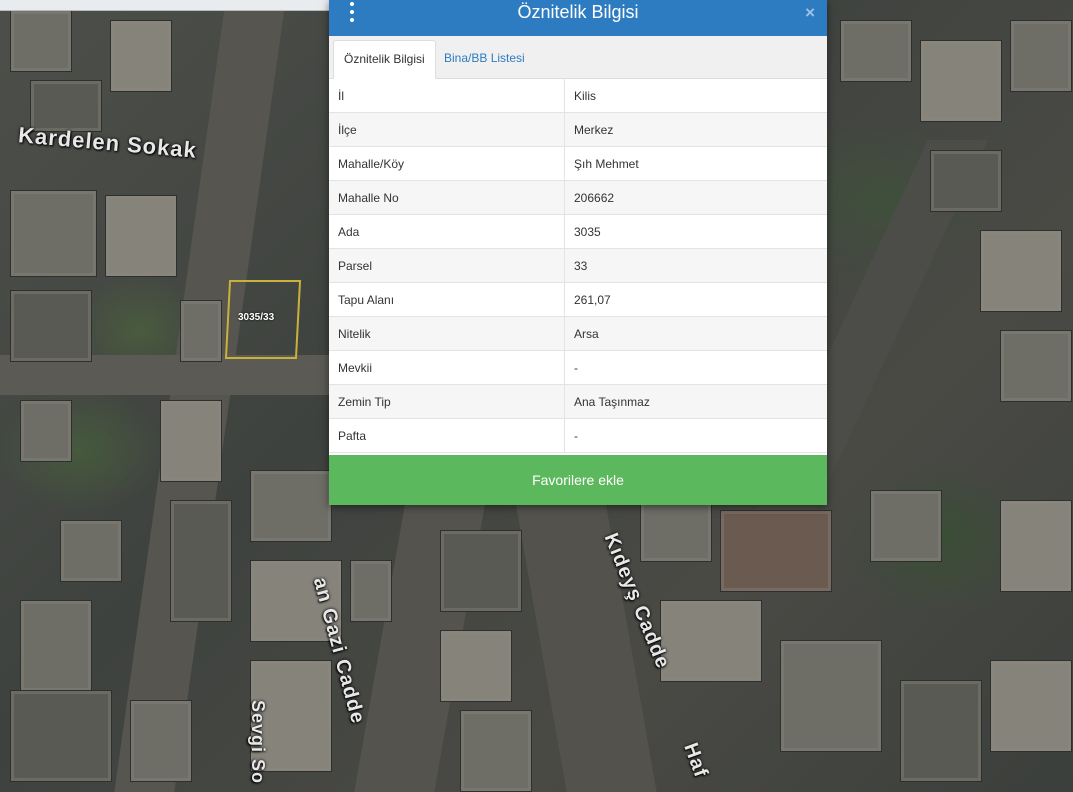 Image resolution: width=1073 pixels, height=792 pixels. What do you see at coordinates (447, 96) in the screenshot?
I see `row-key: İl` at bounding box center [447, 96].